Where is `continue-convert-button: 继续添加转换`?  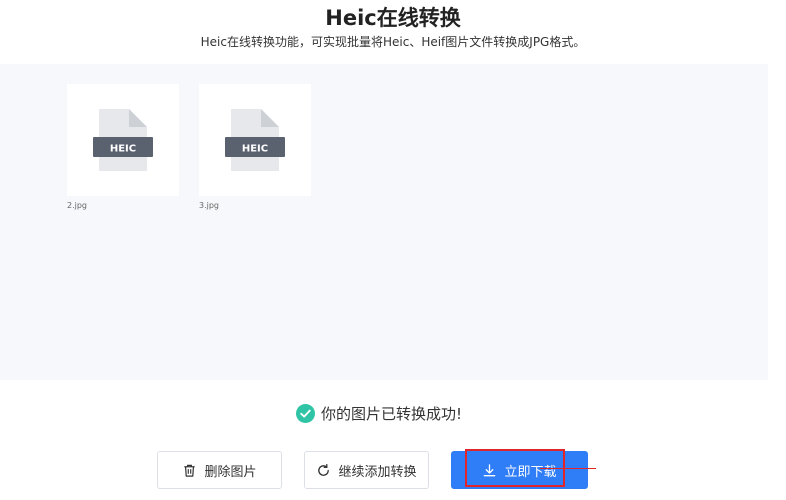 continue-convert-button: 继续添加转换 is located at coordinates (366, 470).